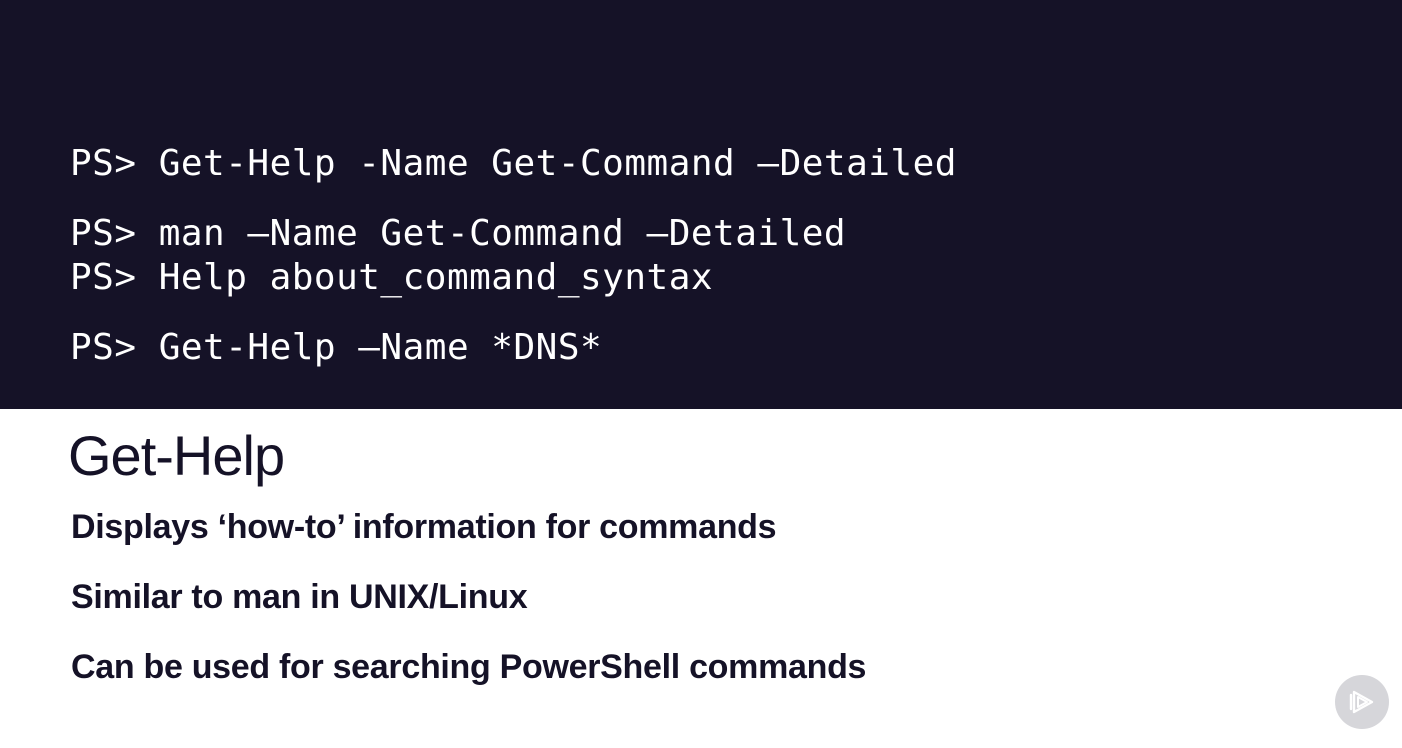 This screenshot has width=1402, height=748. What do you see at coordinates (392, 277) in the screenshot?
I see `code-line-help-about-syntax: PS> Help about_command_syntax` at bounding box center [392, 277].